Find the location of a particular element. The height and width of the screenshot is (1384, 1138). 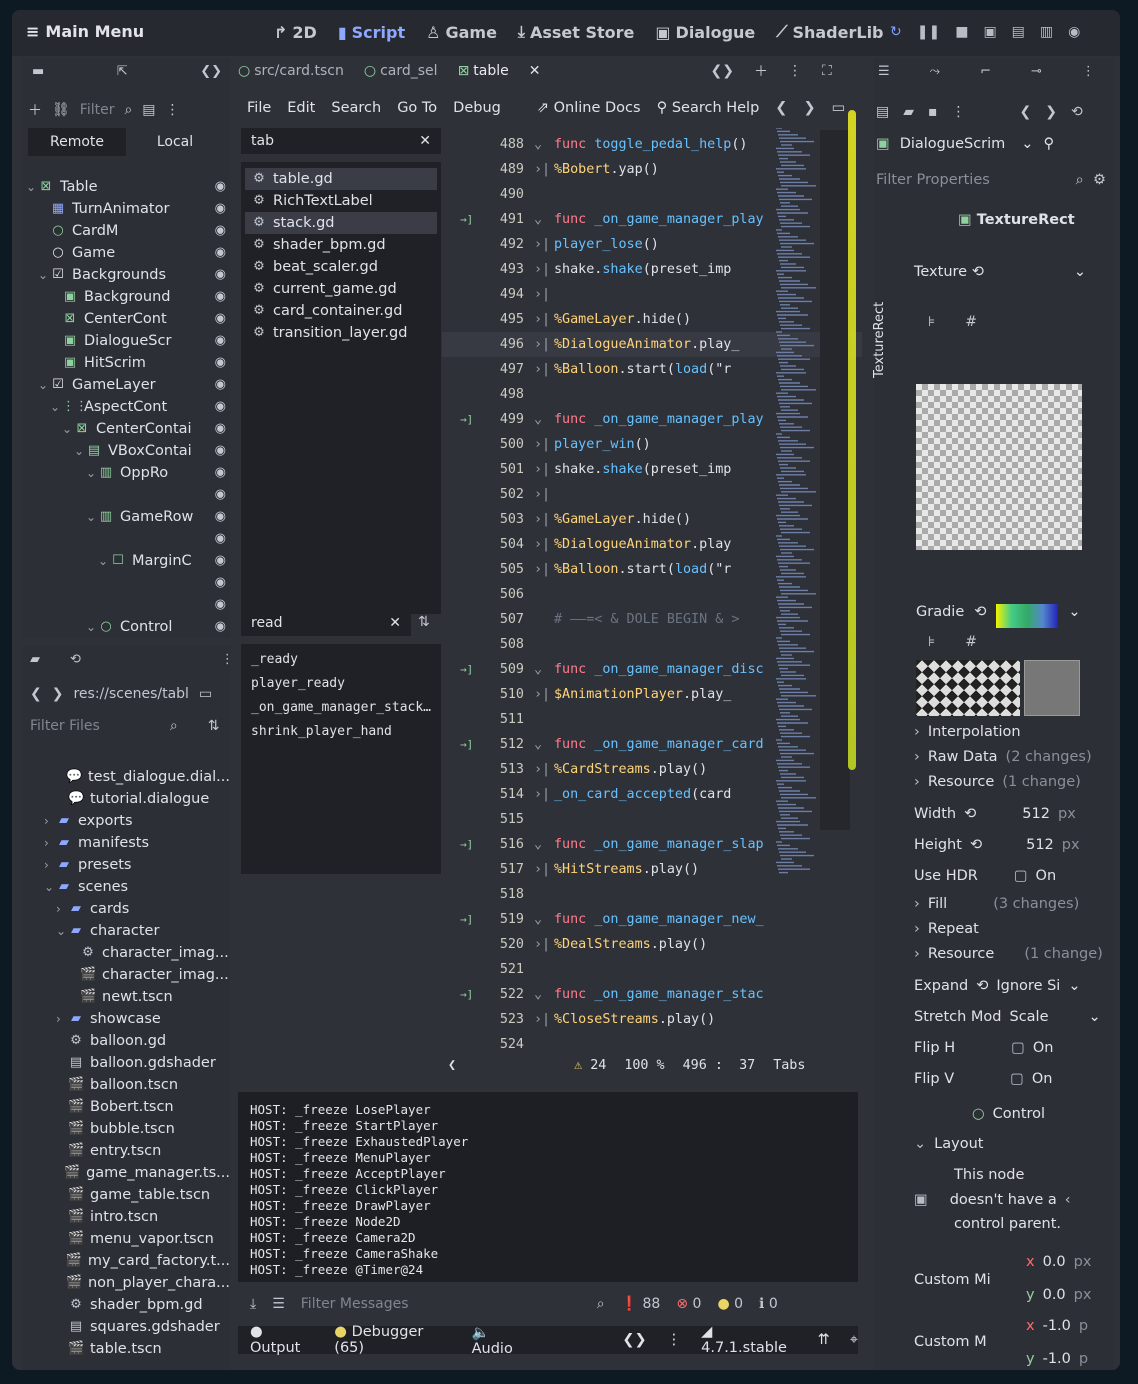

inspector-property: y -1.0 p is located at coordinates (1009, 1359).